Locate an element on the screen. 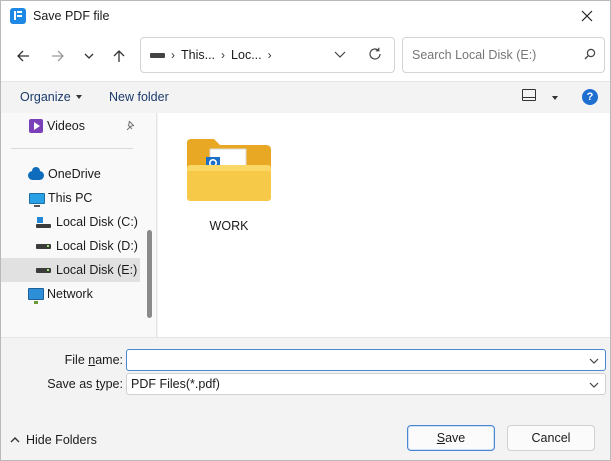 The image size is (611, 461). sidebar-item-network: Network is located at coordinates (70, 294).